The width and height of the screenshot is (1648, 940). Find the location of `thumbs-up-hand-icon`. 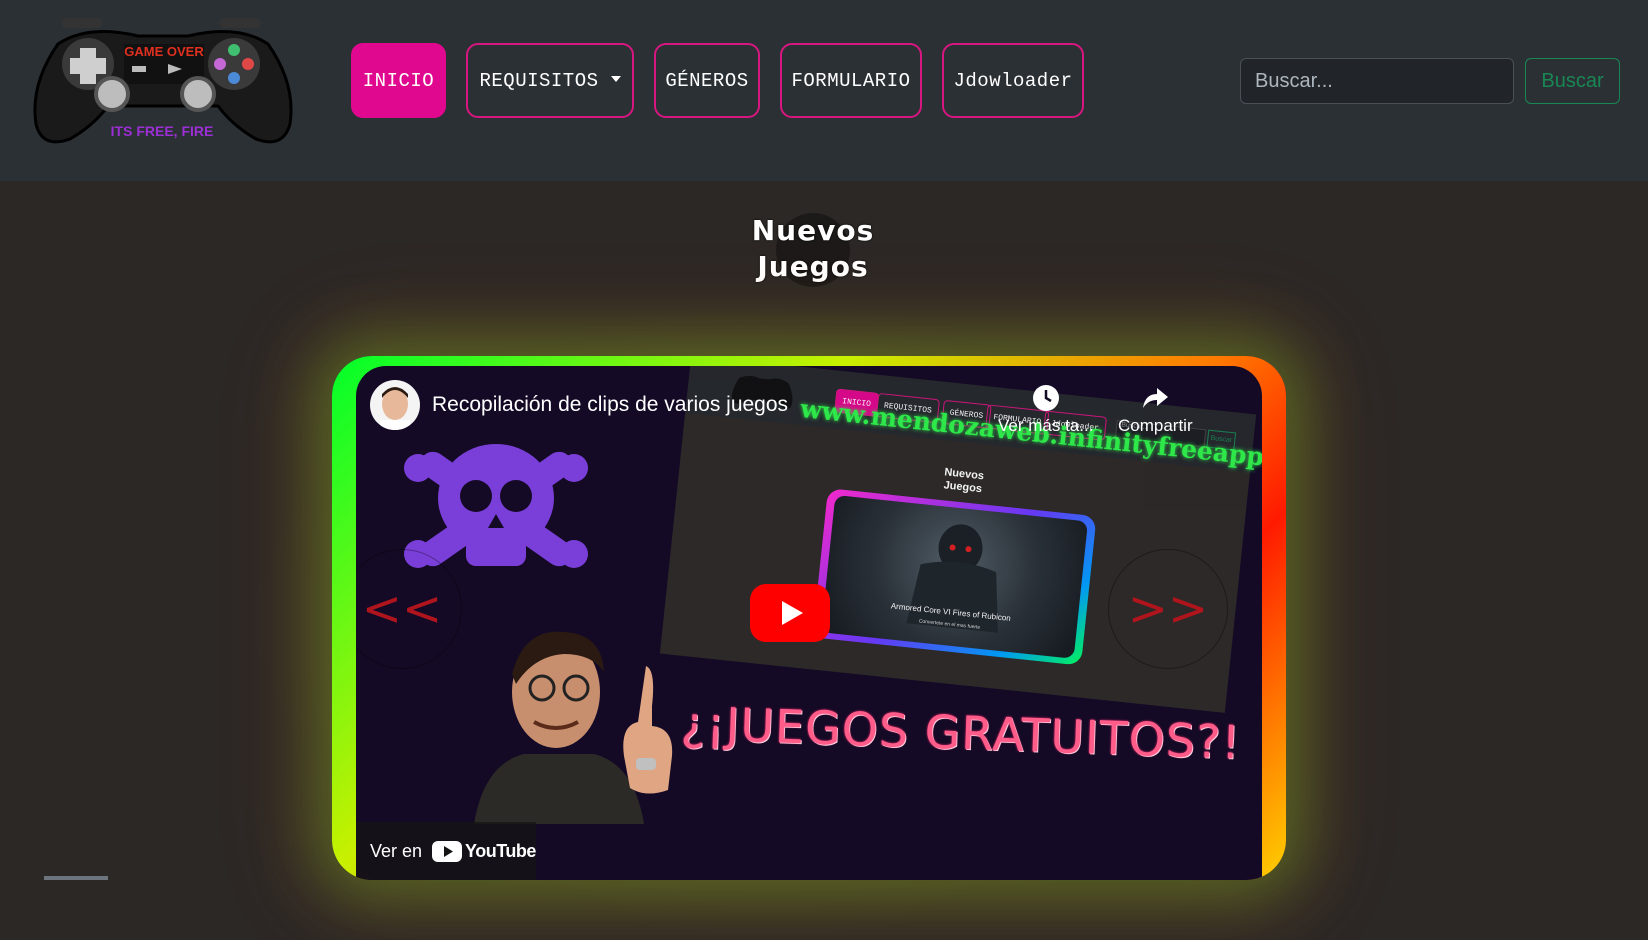

thumbs-up-hand-icon is located at coordinates (648, 730).